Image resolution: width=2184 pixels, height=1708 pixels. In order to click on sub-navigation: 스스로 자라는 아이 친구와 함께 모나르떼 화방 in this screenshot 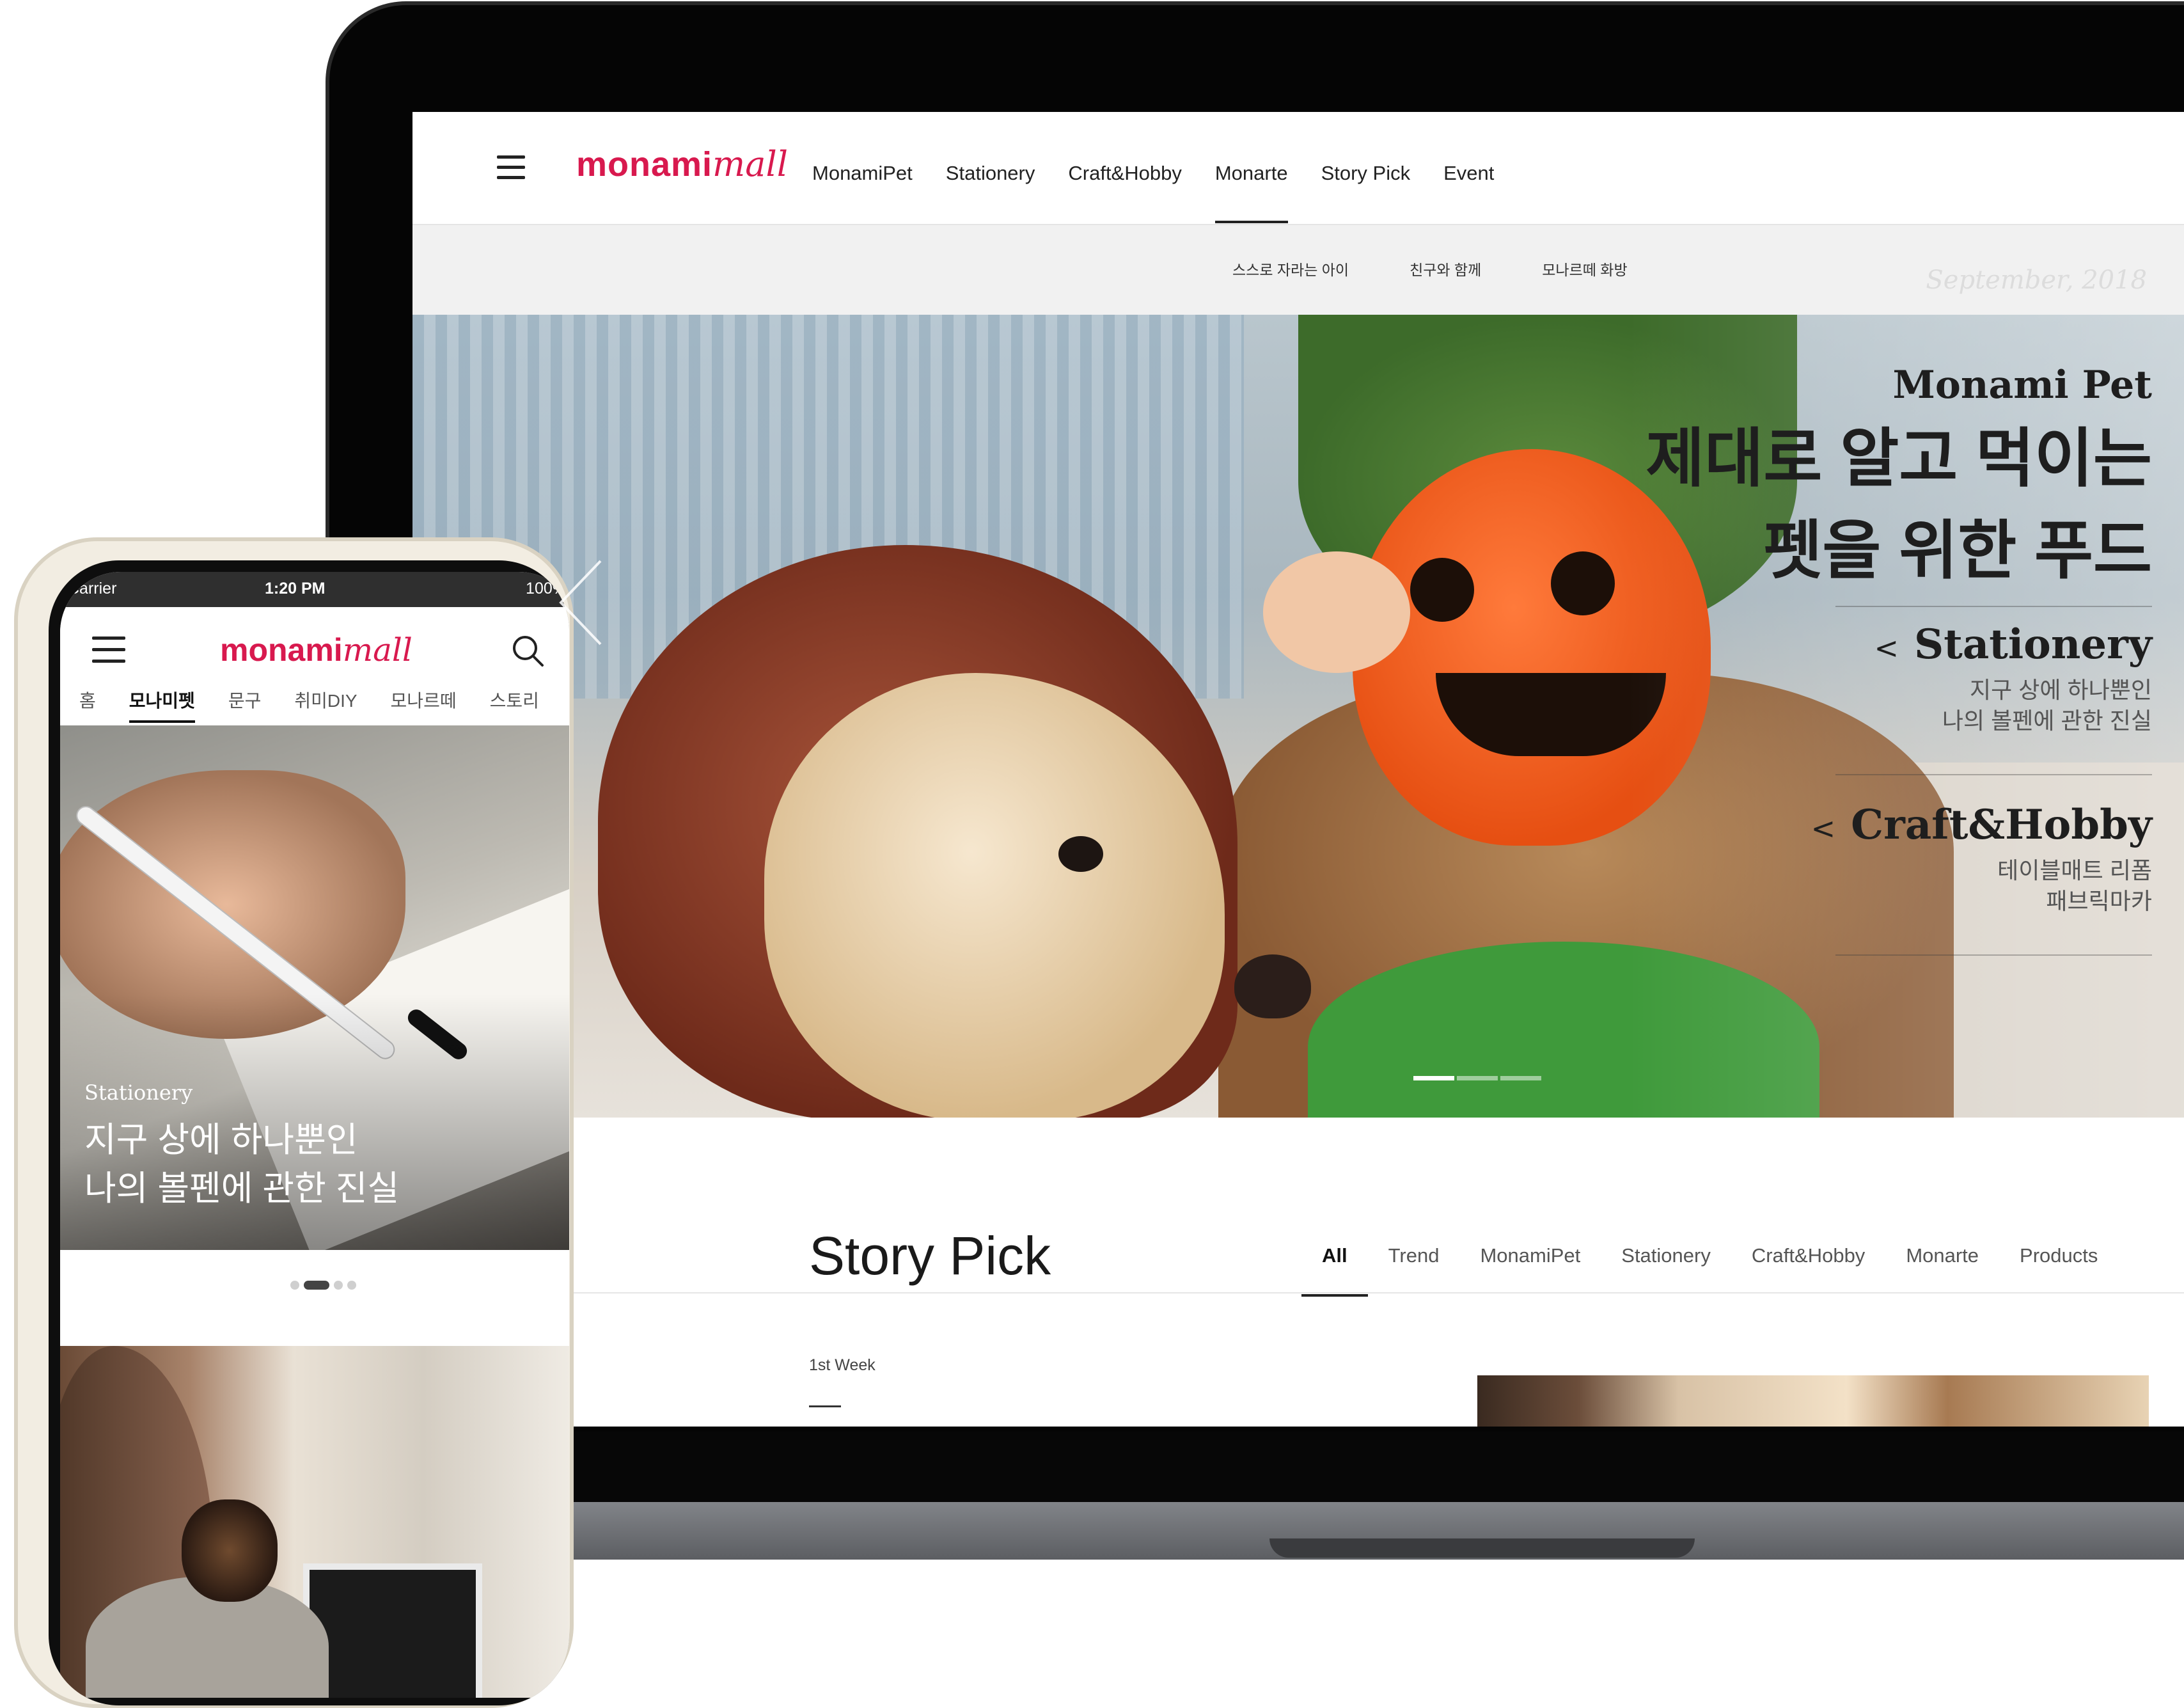, I will do `click(1460, 269)`.